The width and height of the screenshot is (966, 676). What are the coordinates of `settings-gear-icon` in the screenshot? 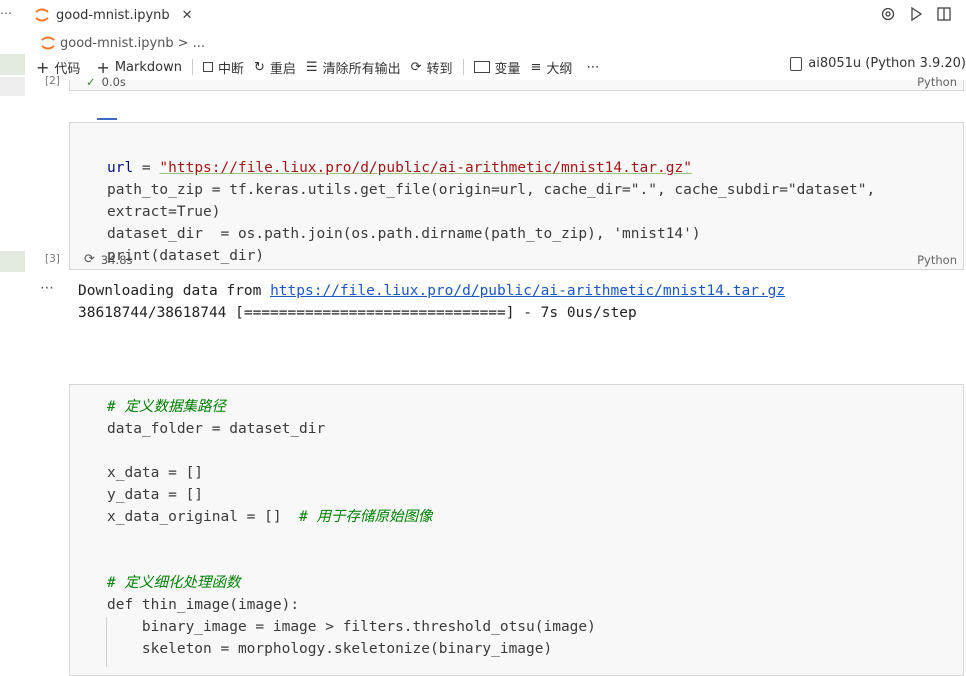 It's located at (888, 14).